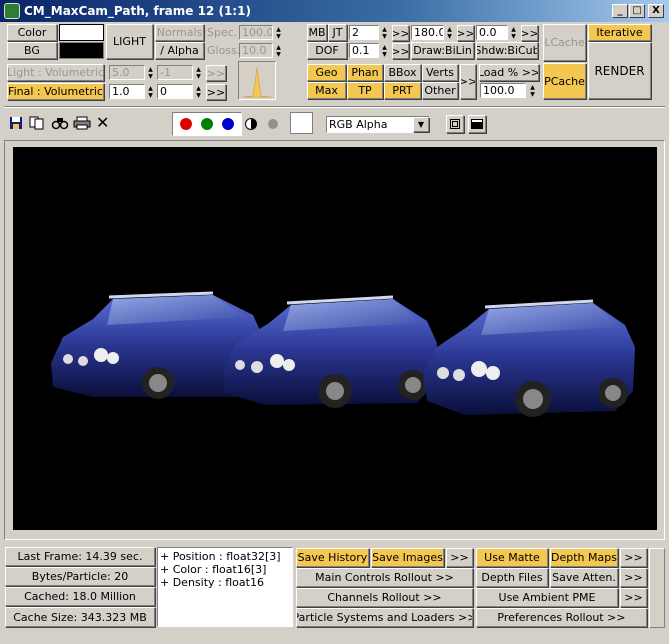 This screenshot has height=644, width=669. Describe the element at coordinates (16, 123) in the screenshot. I see `save-icon` at that location.